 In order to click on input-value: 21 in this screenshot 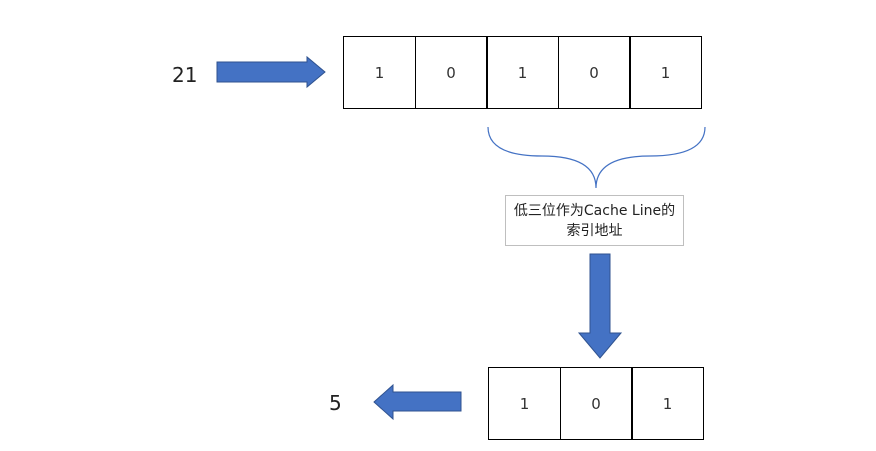, I will do `click(185, 75)`.